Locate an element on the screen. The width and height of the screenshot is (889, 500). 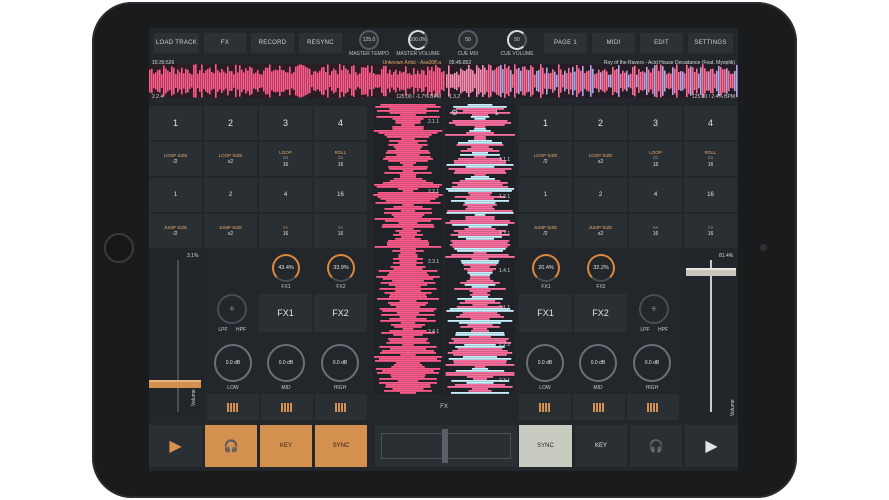
right-scrolling-waveform is located at coordinates (480, 260).